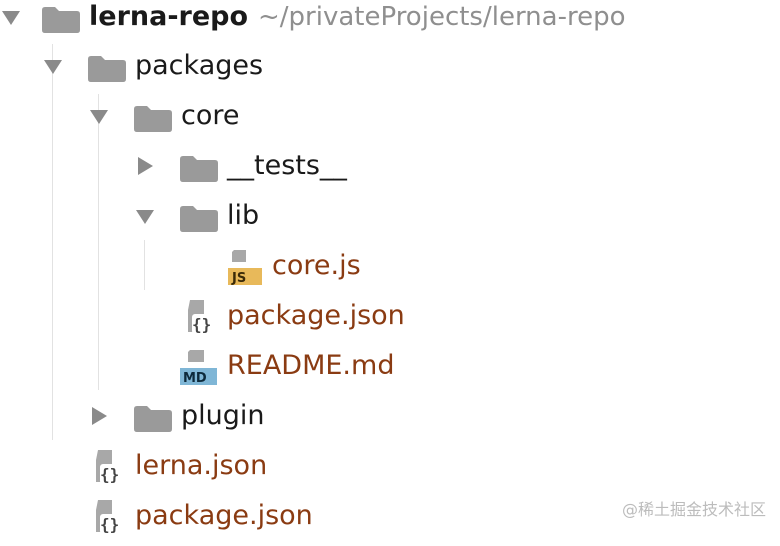 The height and width of the screenshot is (546, 780). I want to click on tree-node-tests: __tests__, so click(390, 171).